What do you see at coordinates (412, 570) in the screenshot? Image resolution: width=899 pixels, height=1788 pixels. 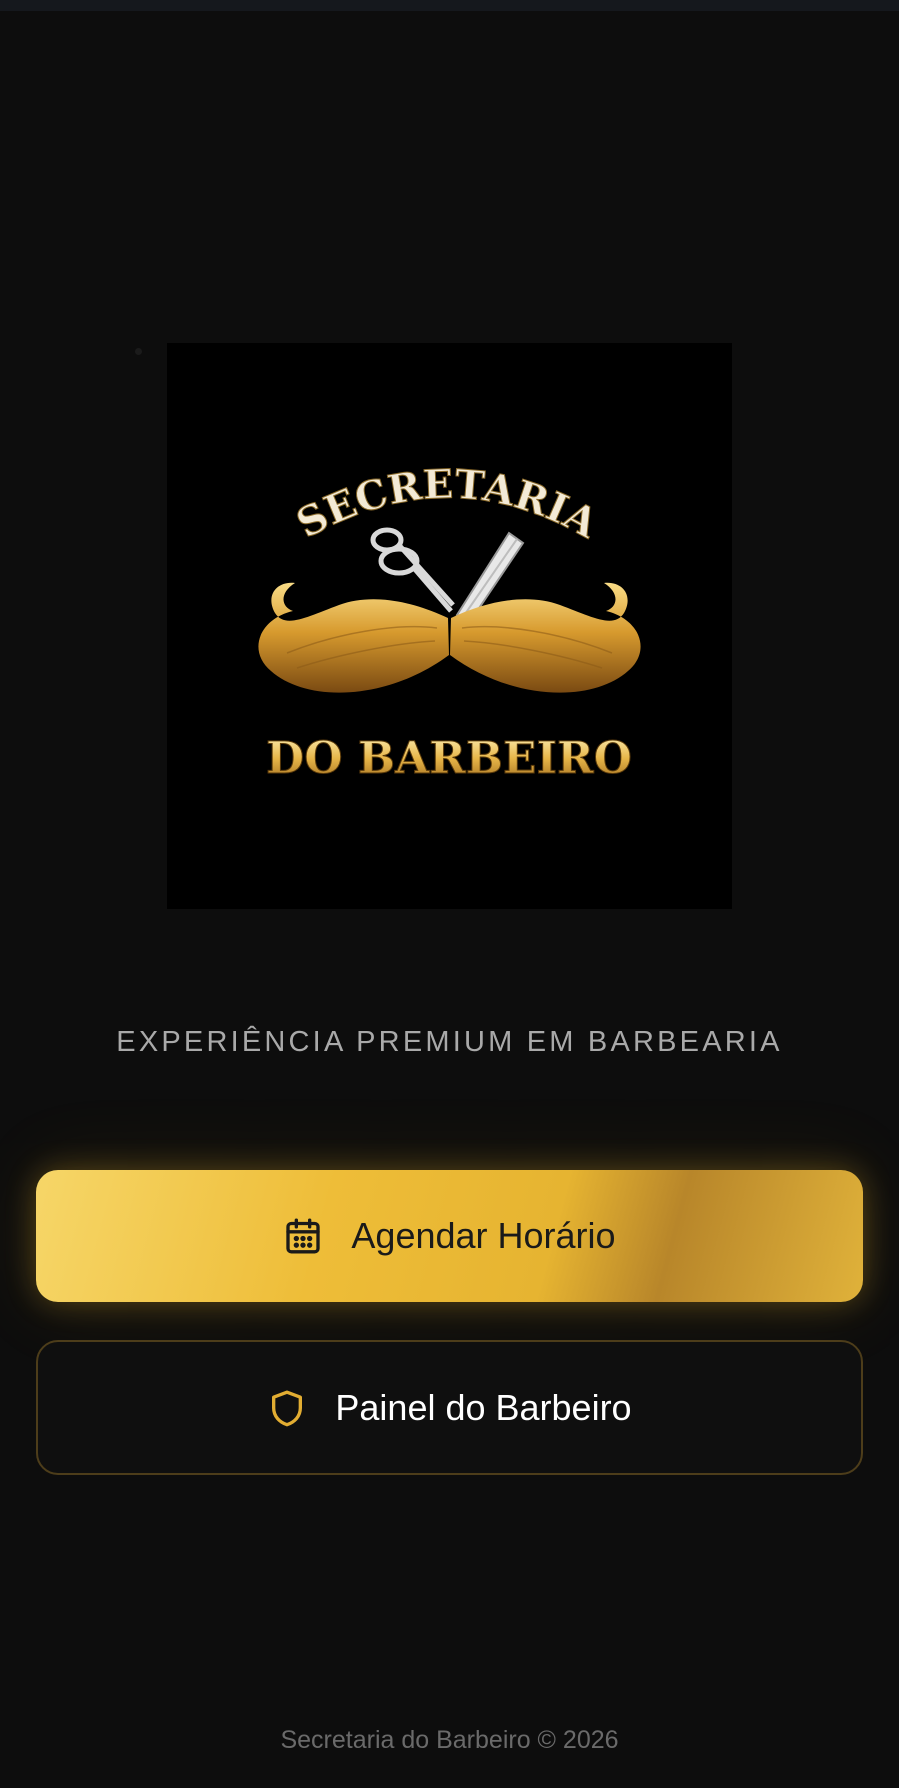 I see `scissors-icon` at bounding box center [412, 570].